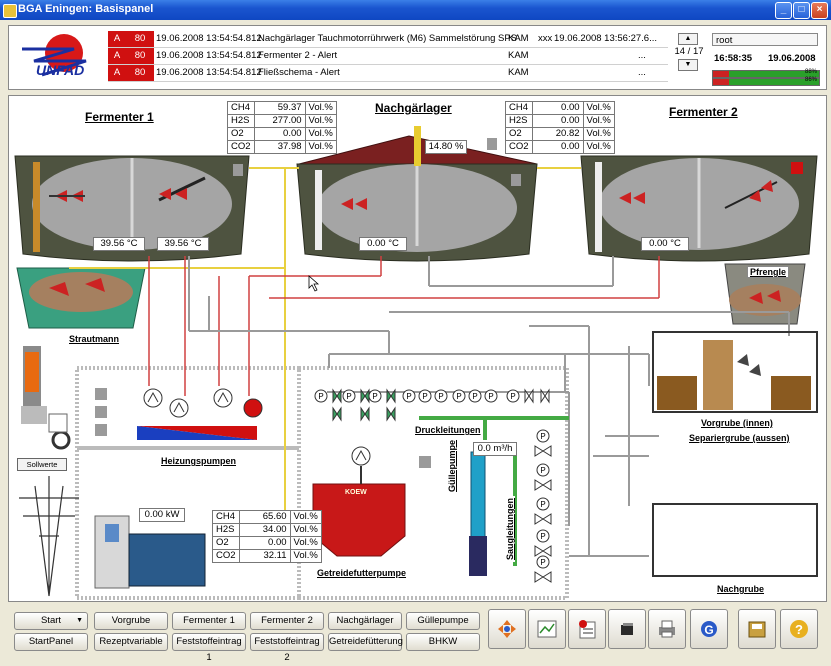 The height and width of the screenshot is (666, 831). I want to click on clock-date: 19.06.2008, so click(792, 58).